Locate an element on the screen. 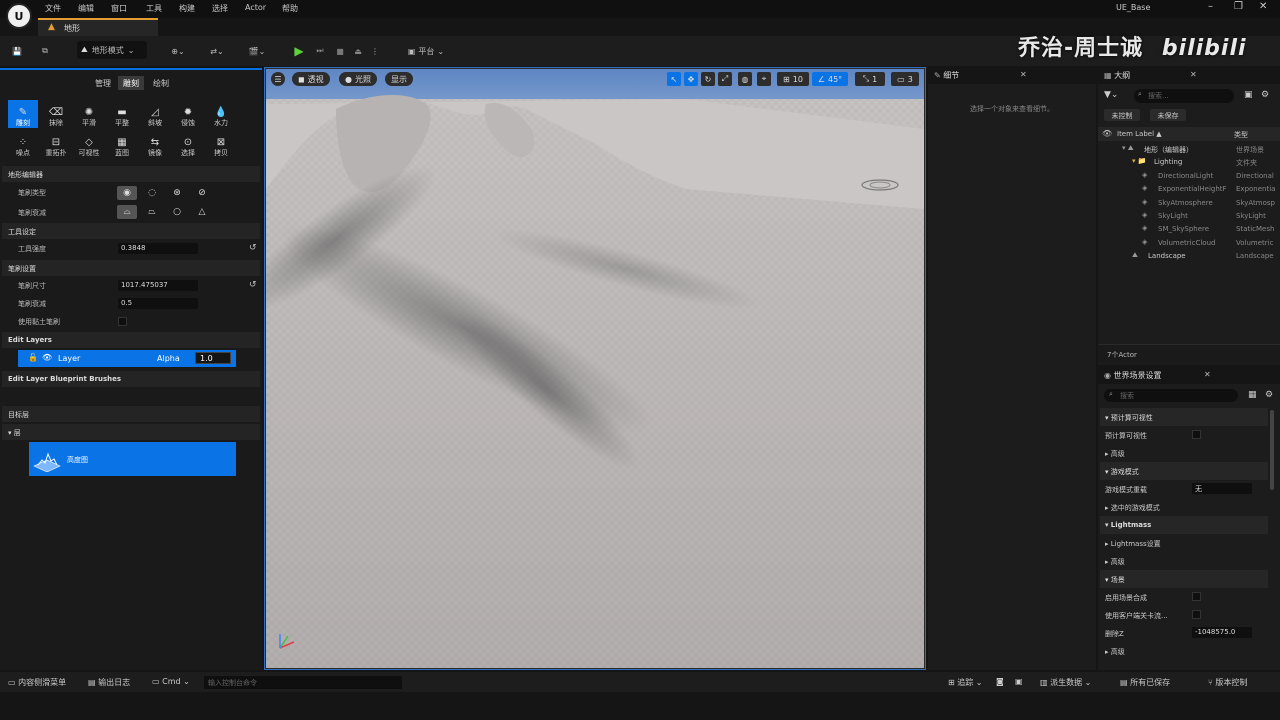 The height and width of the screenshot is (720, 1280). menu-item-4: 构建 is located at coordinates (187, 8).